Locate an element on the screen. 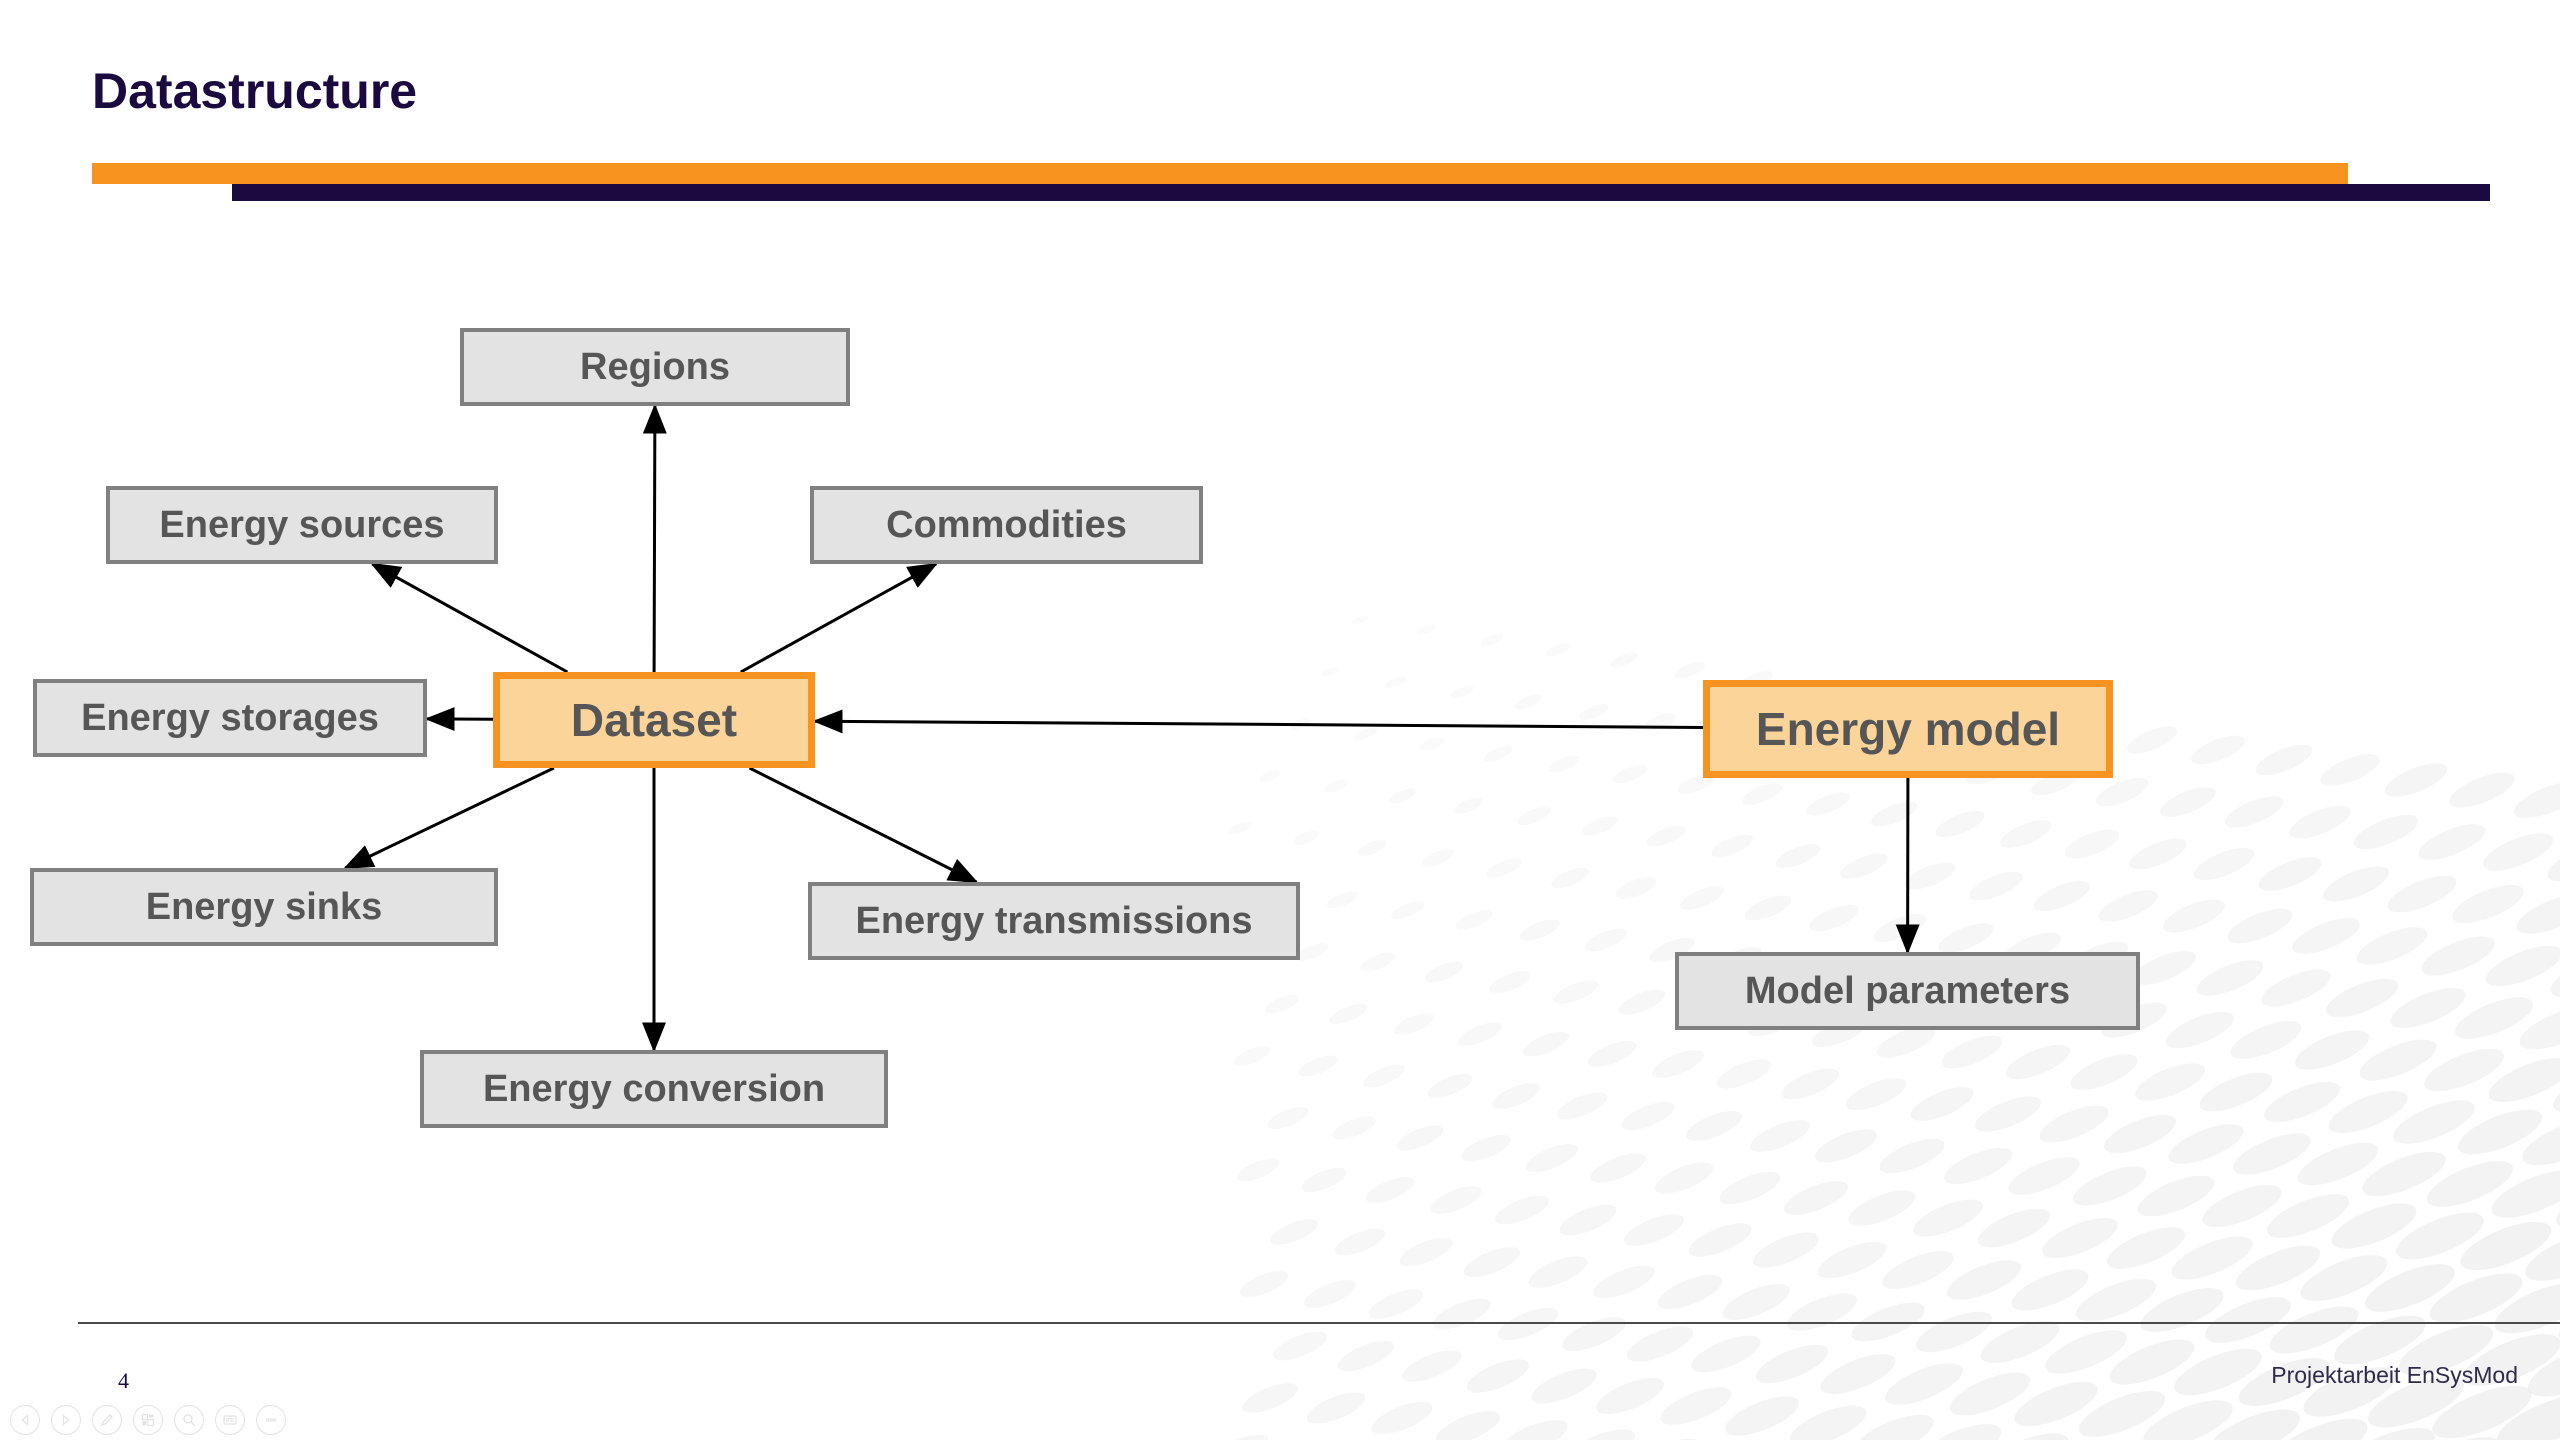 This screenshot has height=1440, width=2560. diagram-node-label: Energy transmissions is located at coordinates (1054, 920).